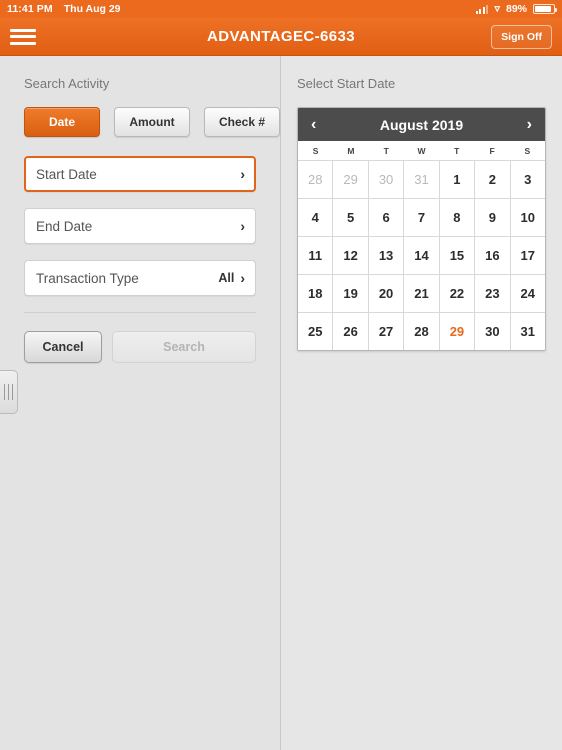 The height and width of the screenshot is (750, 562). Describe the element at coordinates (350, 255) in the screenshot. I see `calendar-day-cell: 12` at that location.